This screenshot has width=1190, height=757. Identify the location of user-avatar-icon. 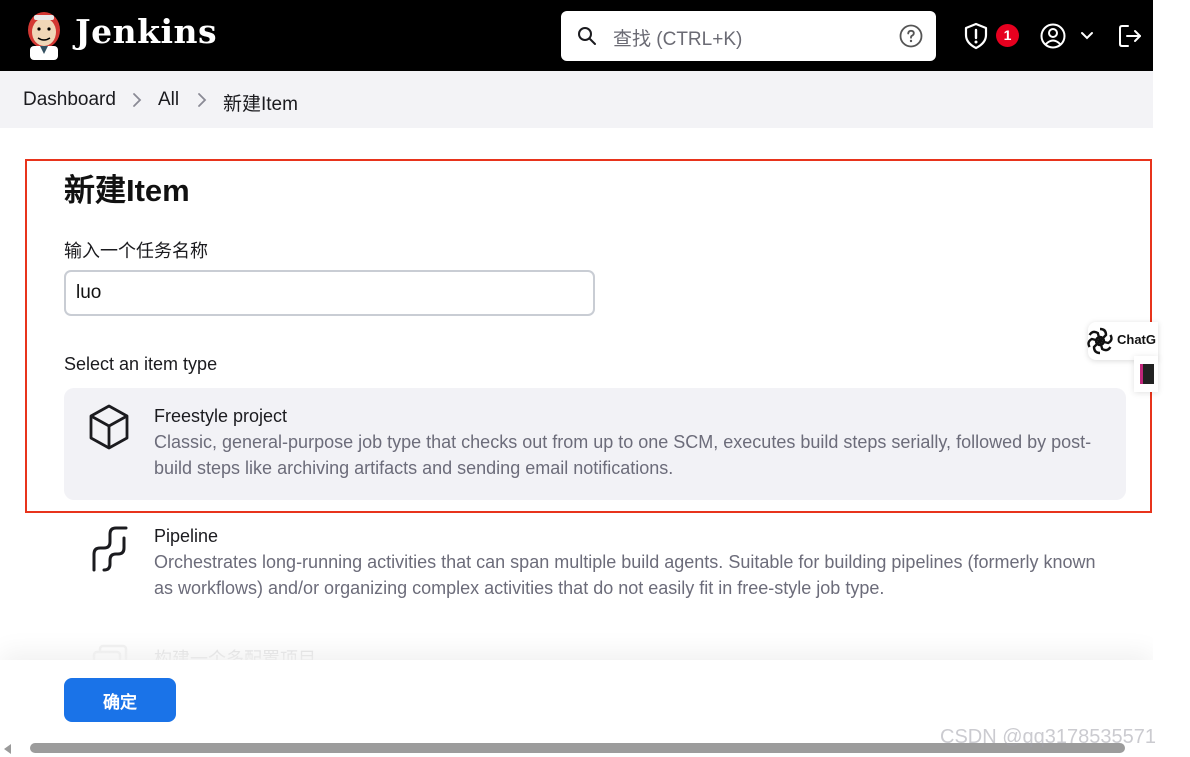
(1053, 36).